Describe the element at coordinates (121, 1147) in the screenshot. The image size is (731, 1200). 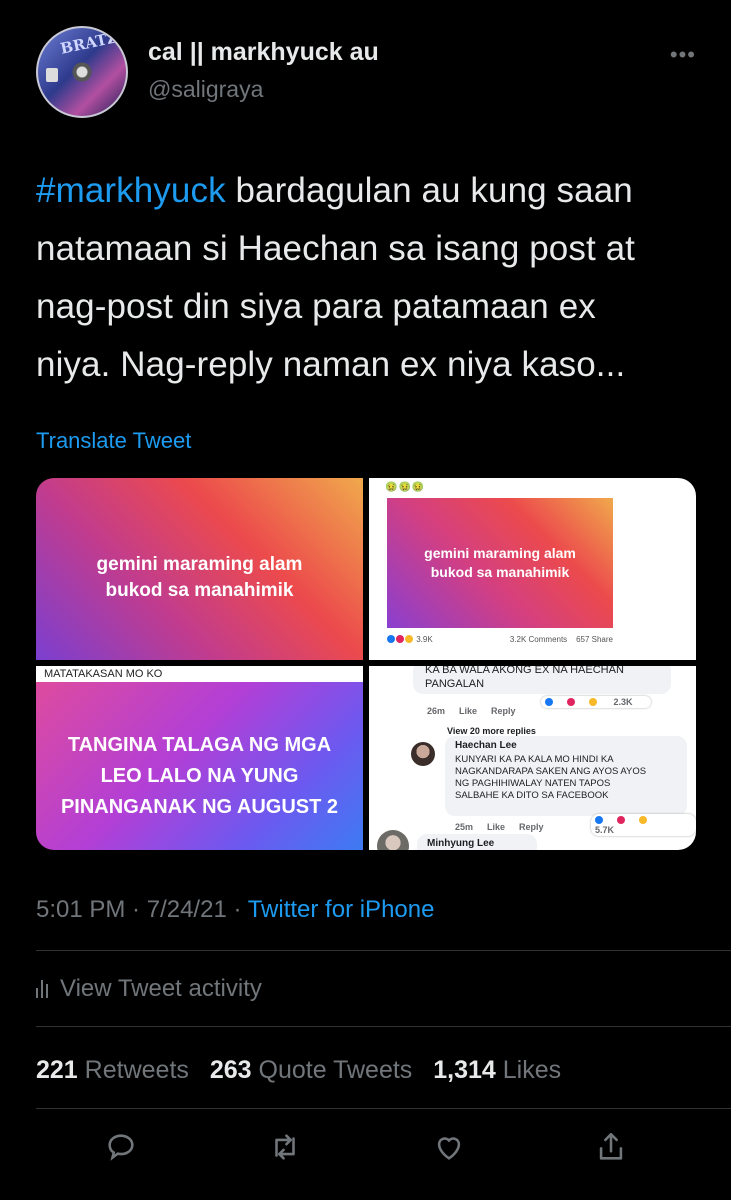
I see `reply-icon` at that location.